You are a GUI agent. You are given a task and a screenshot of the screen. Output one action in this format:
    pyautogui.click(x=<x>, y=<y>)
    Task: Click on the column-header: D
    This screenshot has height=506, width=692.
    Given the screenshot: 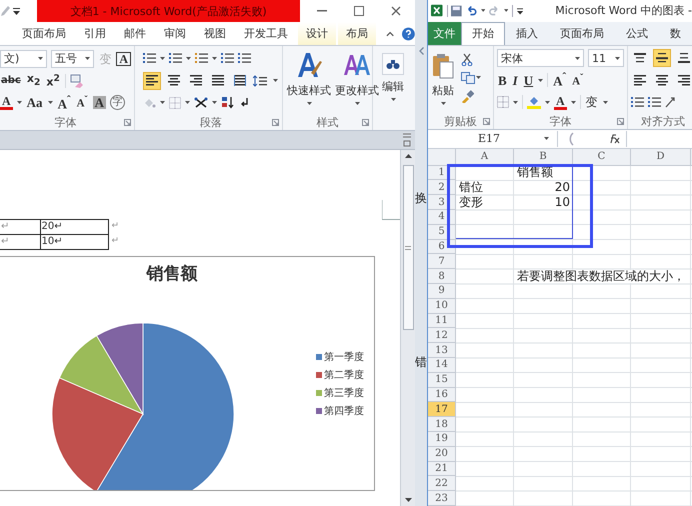 What is the action you would take?
    pyautogui.click(x=661, y=157)
    